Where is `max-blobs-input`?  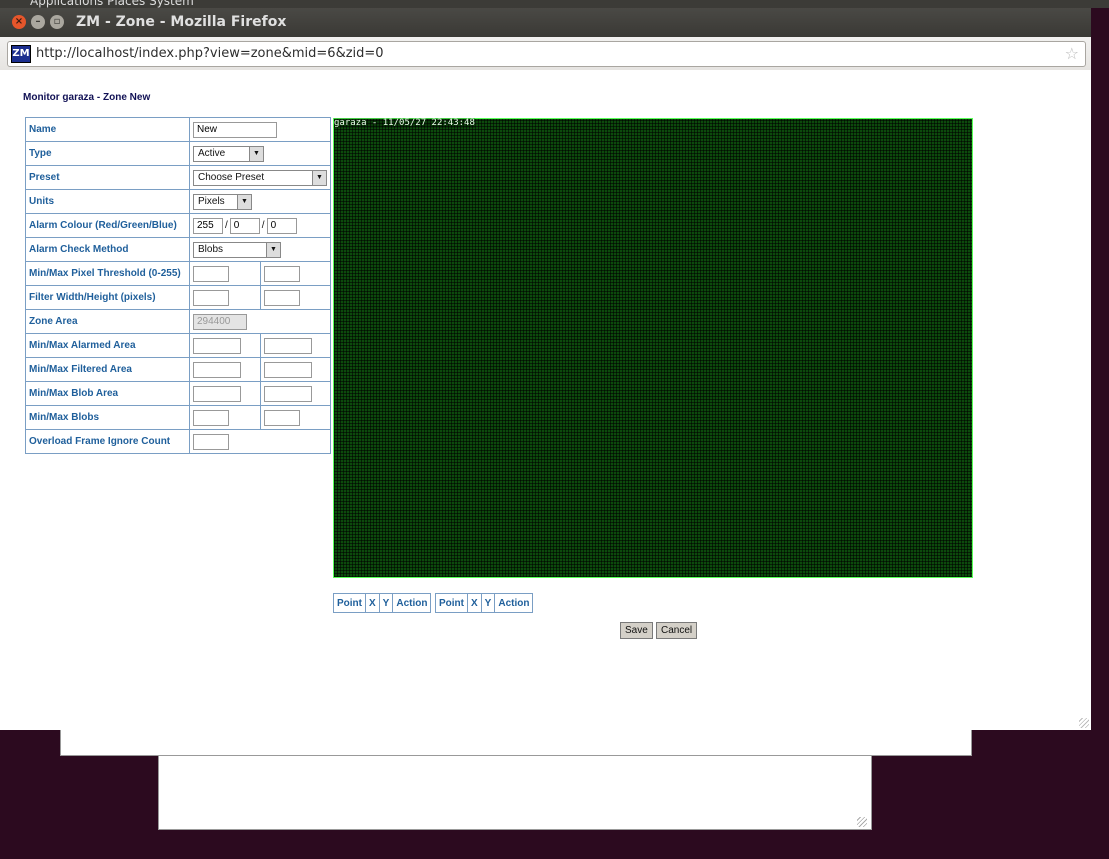
max-blobs-input is located at coordinates (281, 417).